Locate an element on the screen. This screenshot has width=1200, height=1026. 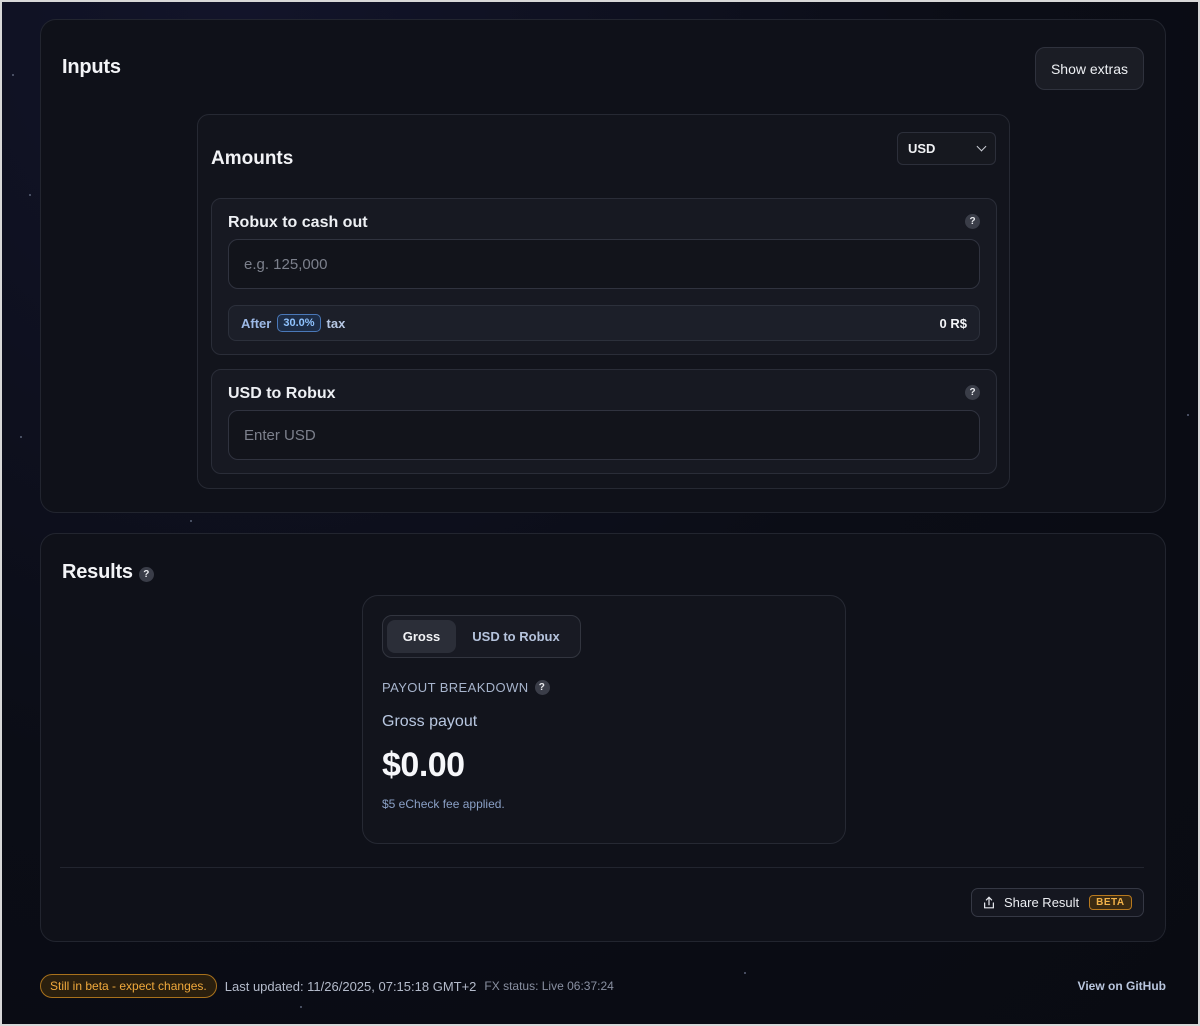
tab-gross: Gross is located at coordinates (421, 636).